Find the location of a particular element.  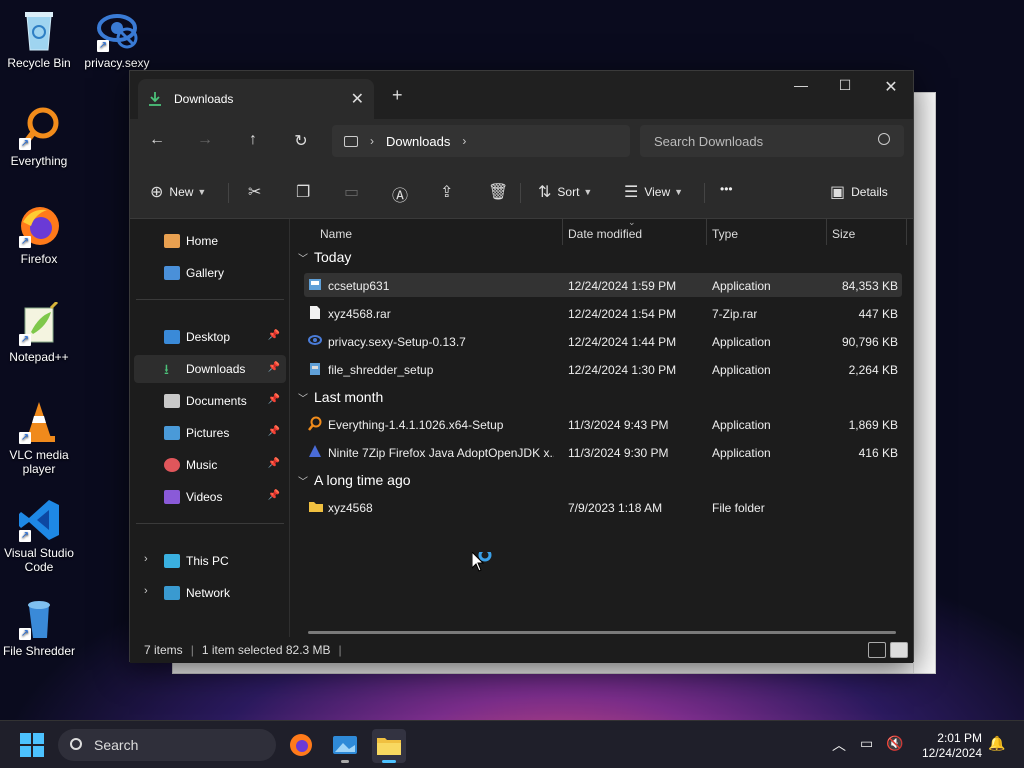

more-options-button: ••• is located at coordinates (726, 189).